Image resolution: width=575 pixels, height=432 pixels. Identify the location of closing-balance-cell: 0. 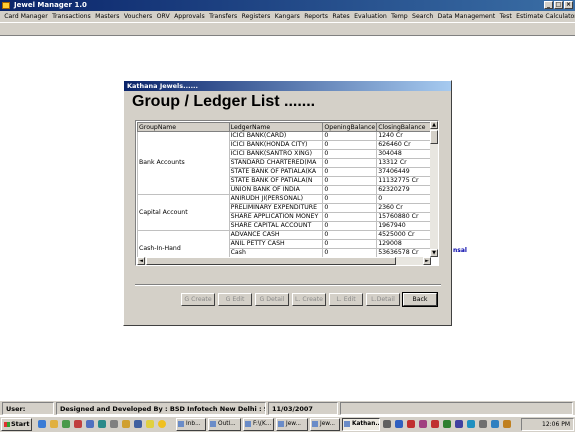
(403, 199).